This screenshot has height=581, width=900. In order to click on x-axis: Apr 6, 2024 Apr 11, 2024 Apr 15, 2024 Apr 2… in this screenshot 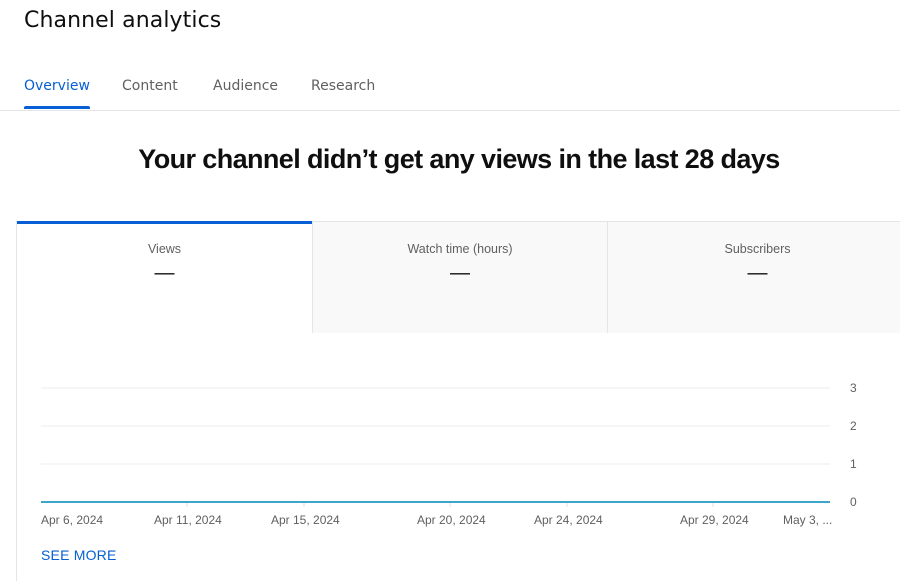, I will do `click(436, 514)`.